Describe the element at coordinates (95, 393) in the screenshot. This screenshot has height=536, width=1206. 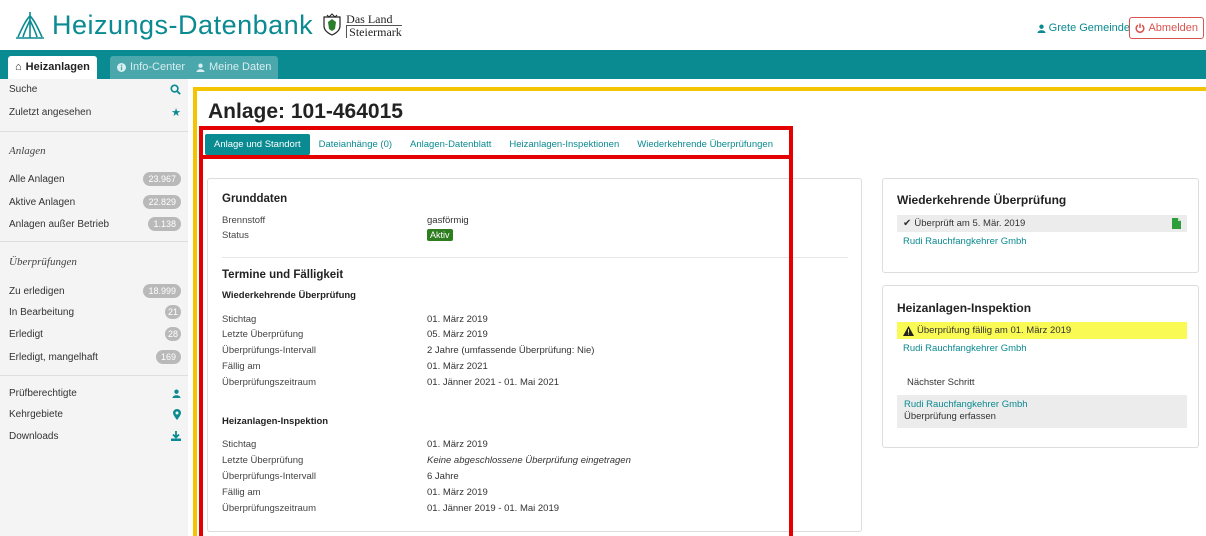
I see `sidebar-item-inspectors: Prüfberechtigte` at that location.